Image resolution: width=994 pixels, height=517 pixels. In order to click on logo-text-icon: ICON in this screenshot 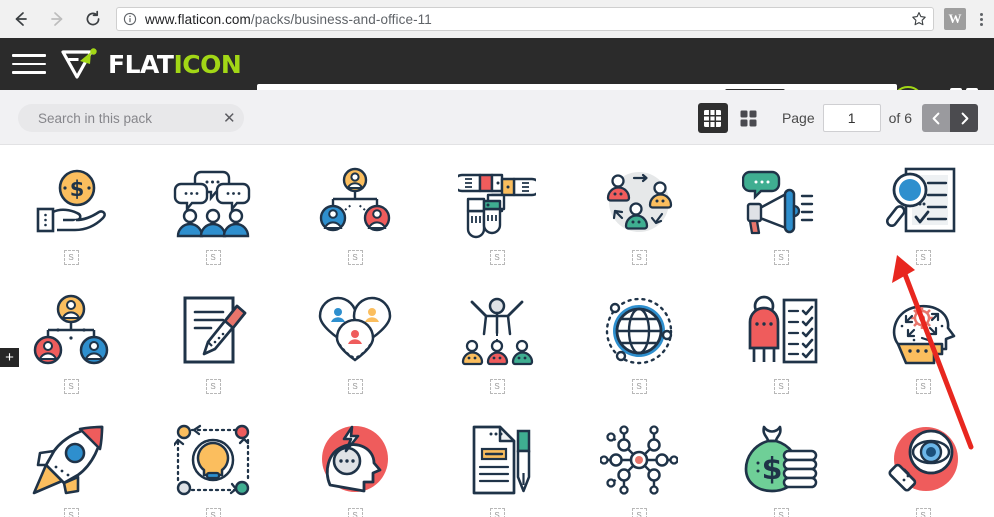, I will do `click(207, 64)`.